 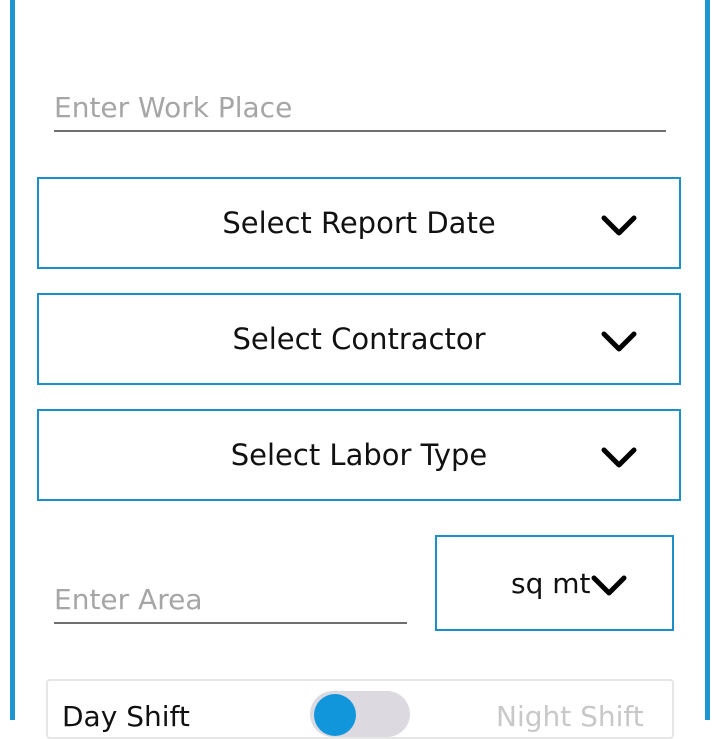 I want to click on contractor-dropdown: Select Contractor, so click(x=359, y=339).